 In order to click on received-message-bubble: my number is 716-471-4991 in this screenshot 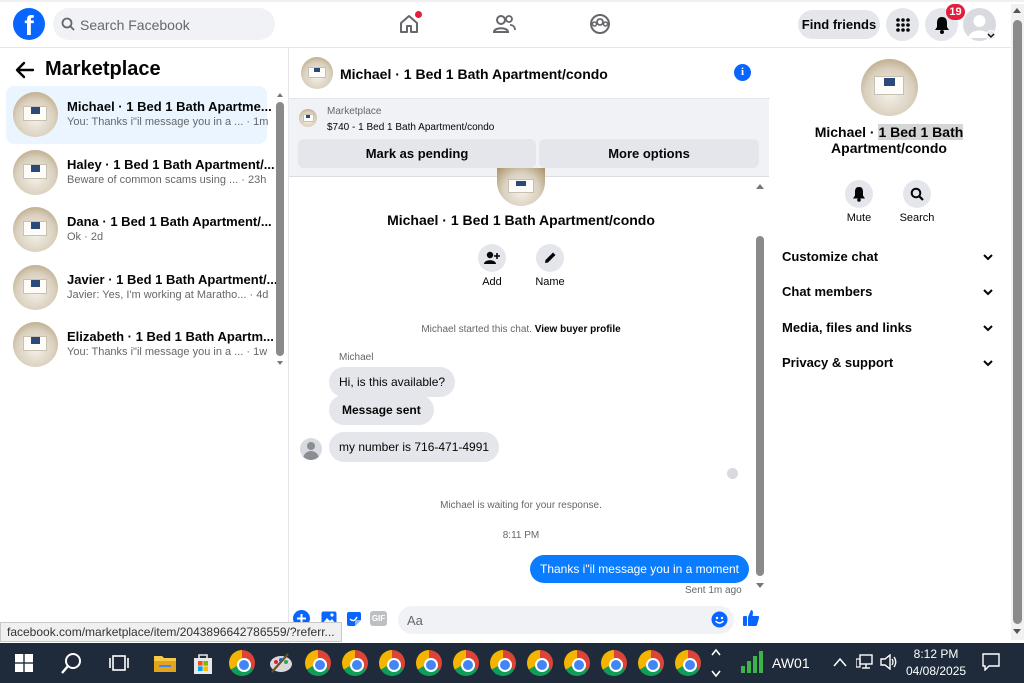, I will do `click(414, 447)`.